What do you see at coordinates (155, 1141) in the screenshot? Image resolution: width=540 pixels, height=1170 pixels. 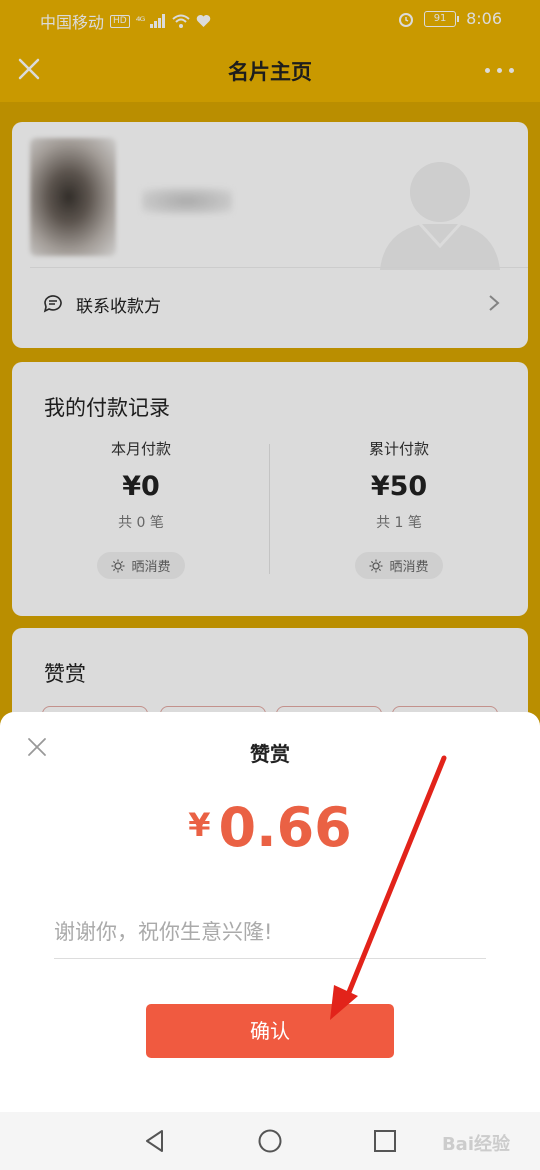 I see `back-icon` at bounding box center [155, 1141].